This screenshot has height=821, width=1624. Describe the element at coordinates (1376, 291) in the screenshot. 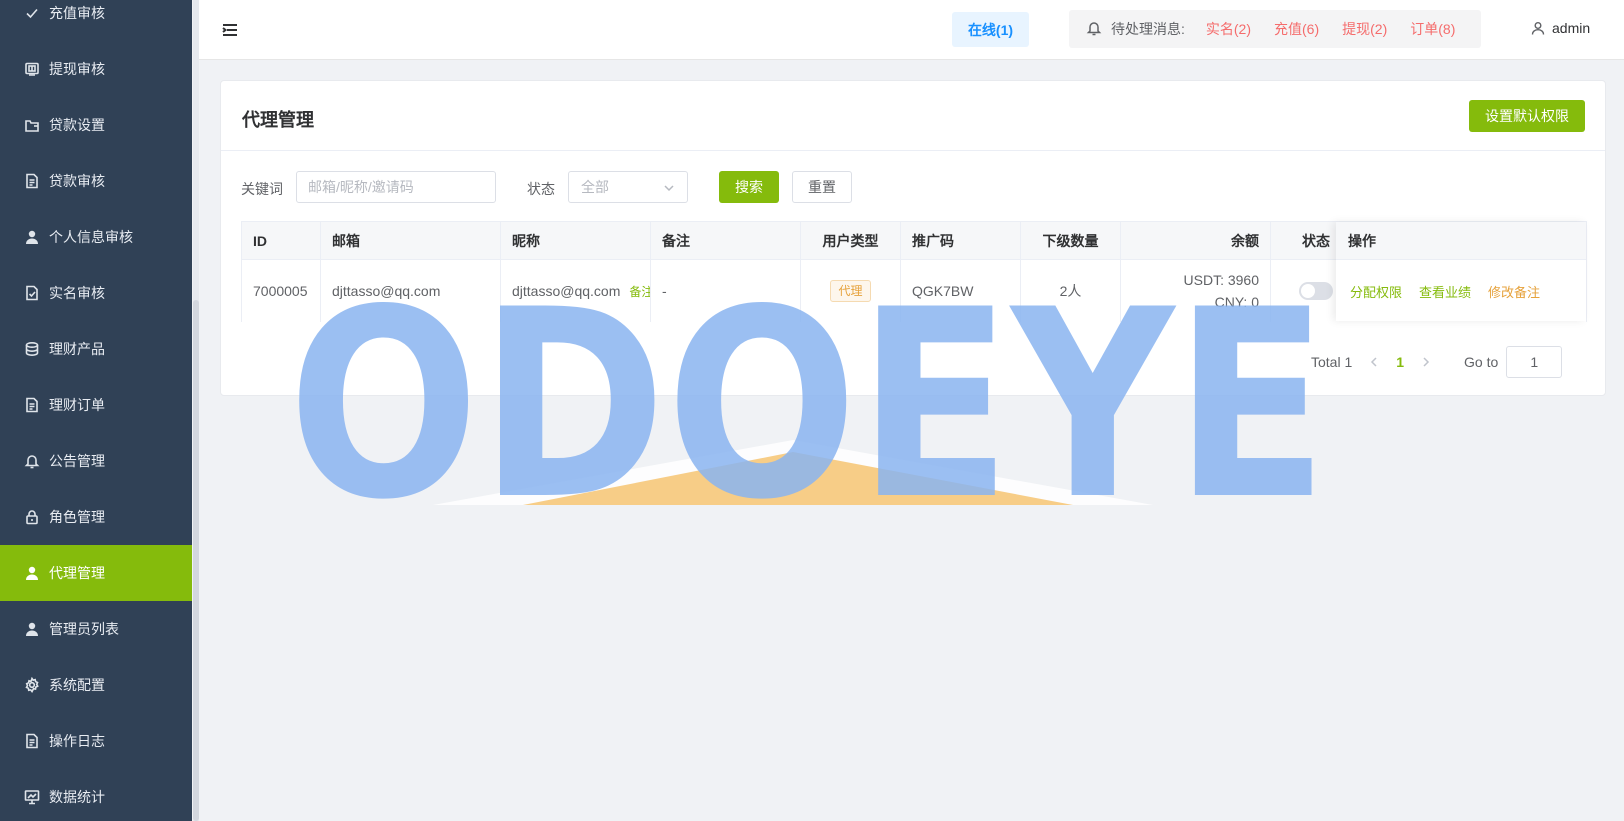

I see `assign-permissions-link: 分配权限` at that location.